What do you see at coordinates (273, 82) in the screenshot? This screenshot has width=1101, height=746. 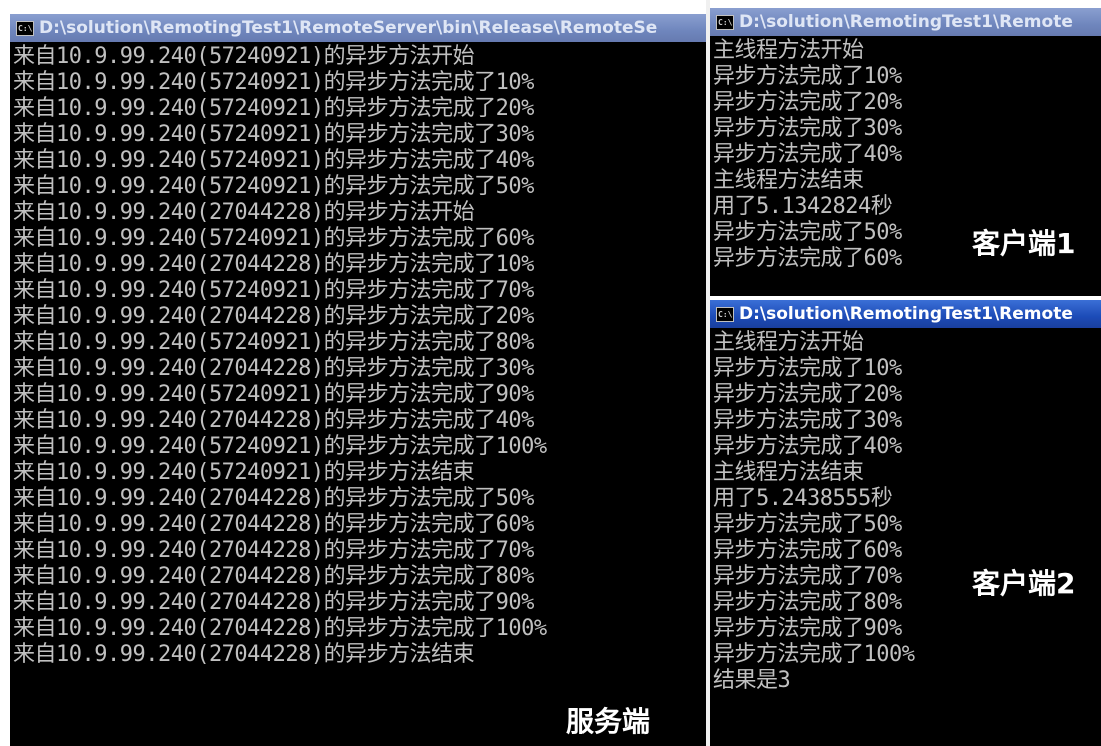 I see `console-line: 来自10.9.99.240(57240921)的异步方法完成了10%` at bounding box center [273, 82].